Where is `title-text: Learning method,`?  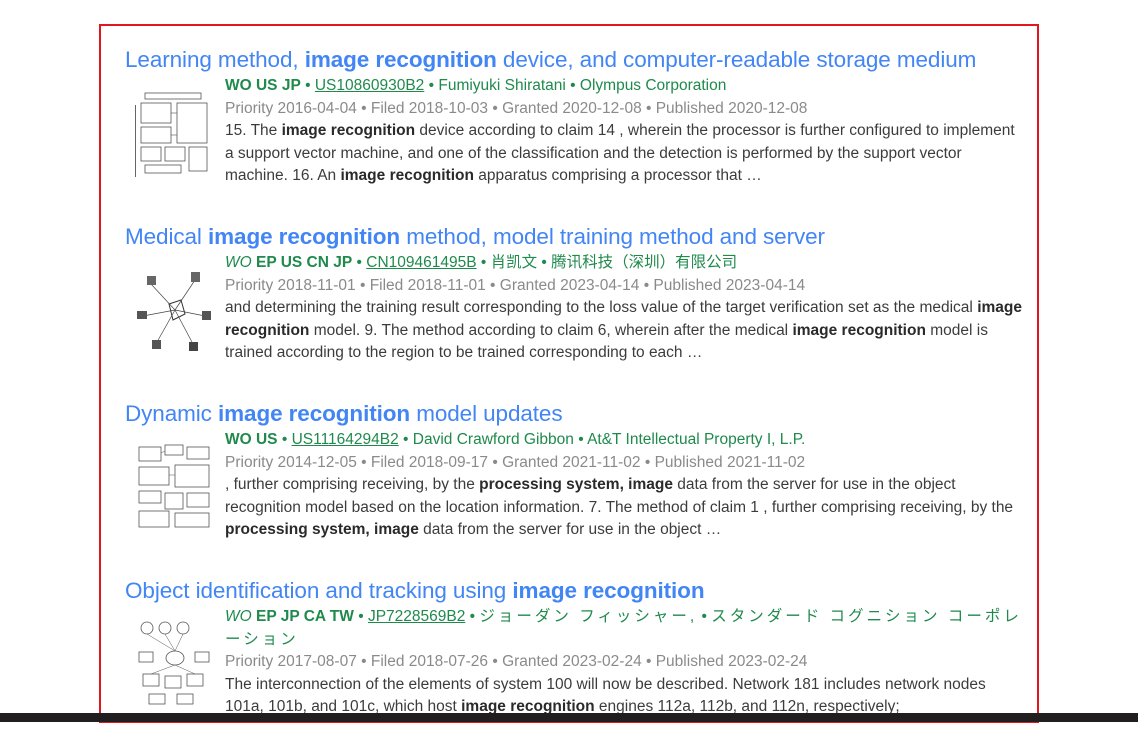
title-text: Learning method, is located at coordinates (215, 59).